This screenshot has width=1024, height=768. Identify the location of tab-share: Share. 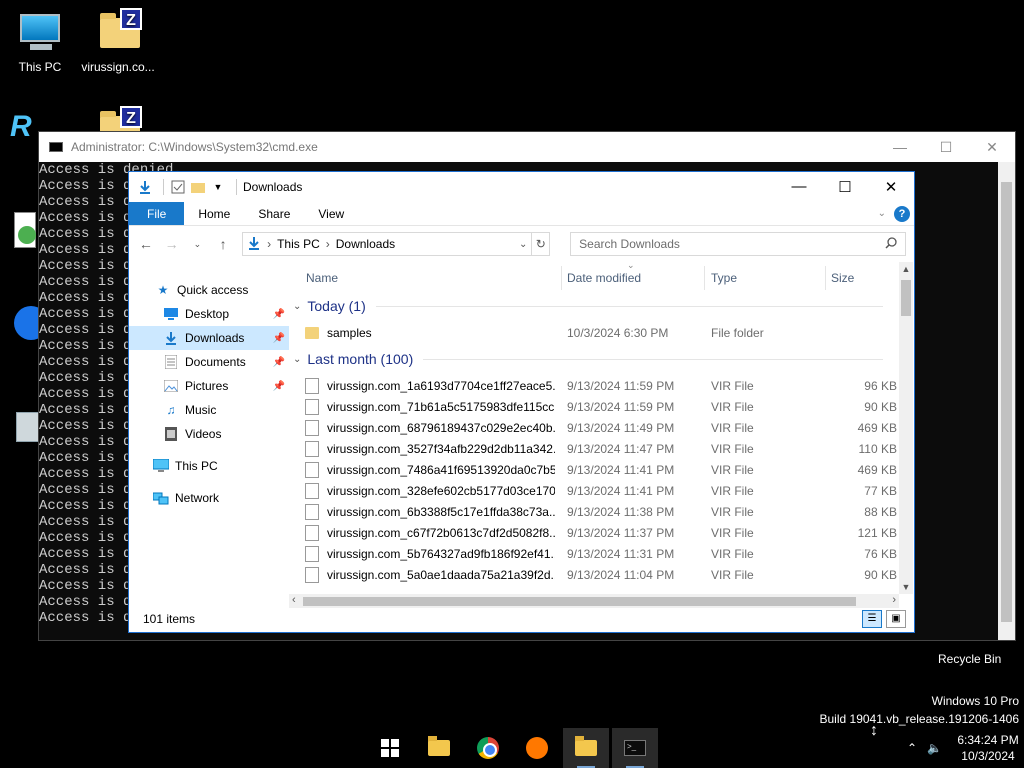
(274, 213).